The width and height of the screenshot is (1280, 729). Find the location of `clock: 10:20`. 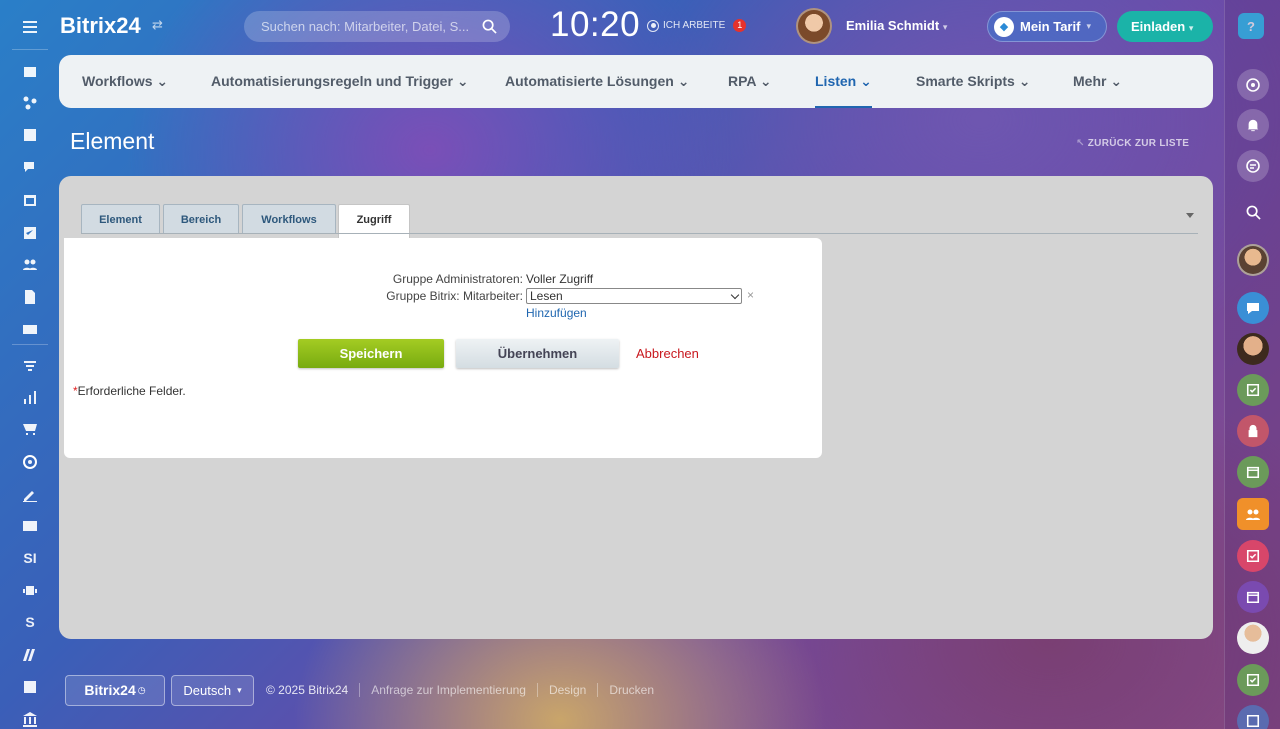

clock: 10:20 is located at coordinates (595, 25).